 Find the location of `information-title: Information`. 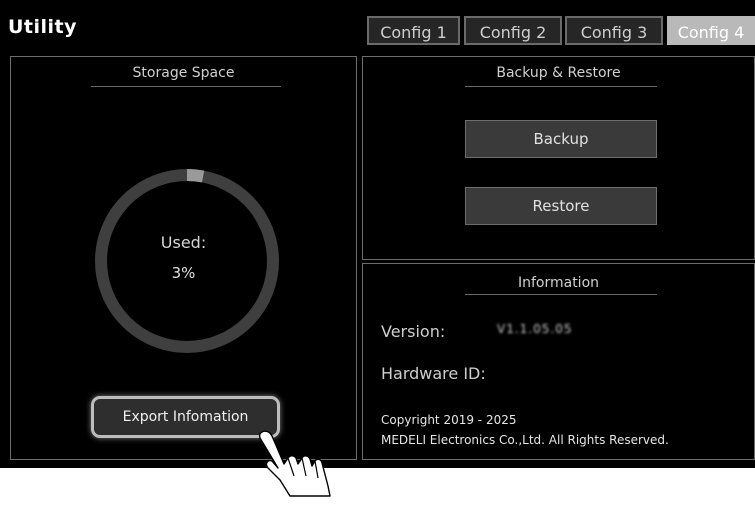

information-title: Information is located at coordinates (558, 283).